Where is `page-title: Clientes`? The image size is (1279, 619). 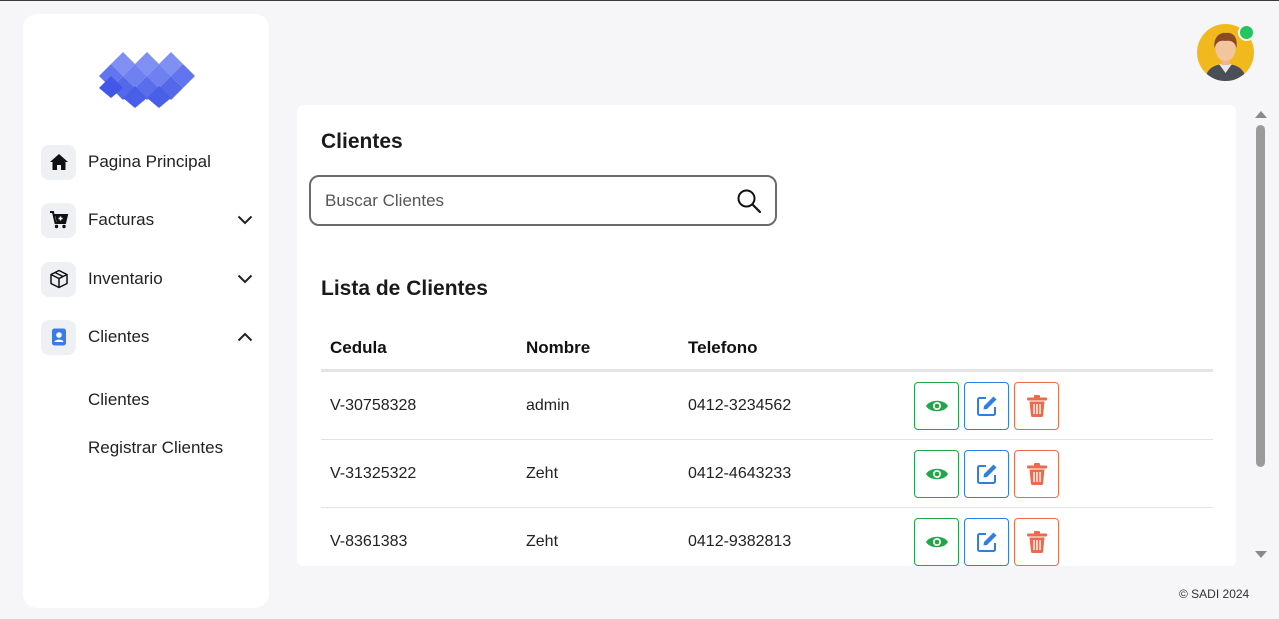 page-title: Clientes is located at coordinates (362, 141).